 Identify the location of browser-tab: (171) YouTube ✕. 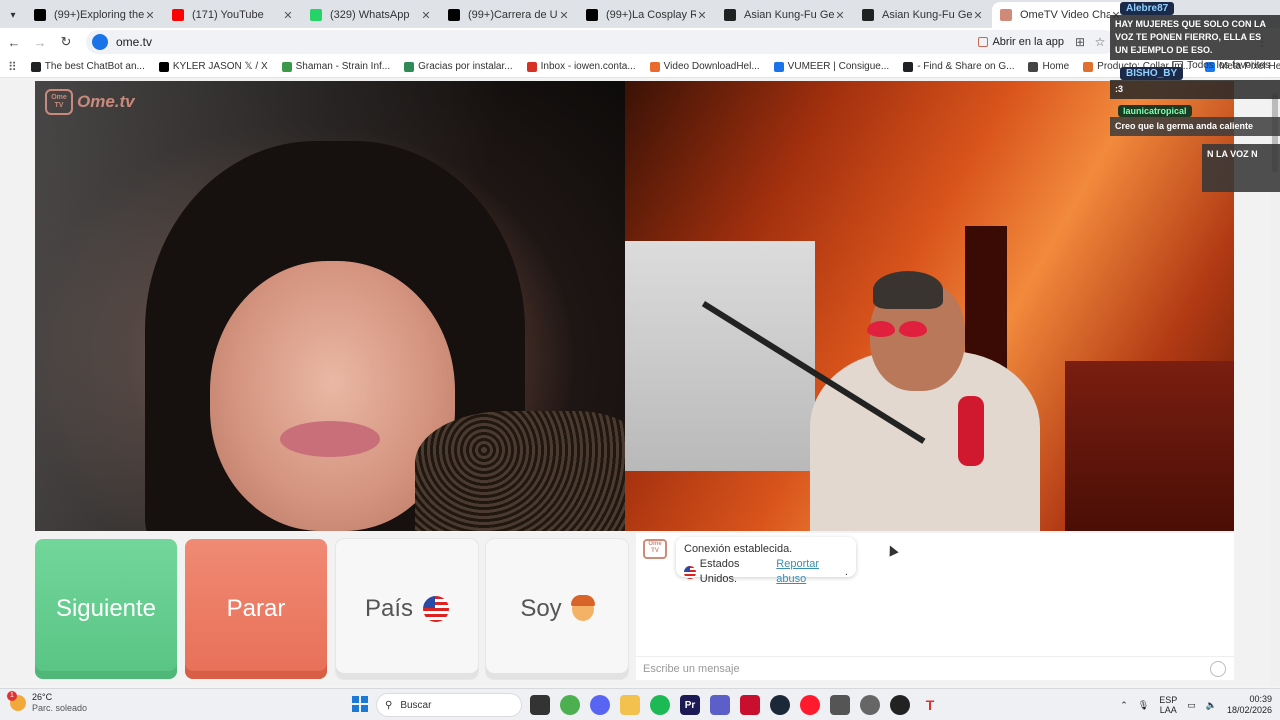
(233, 15).